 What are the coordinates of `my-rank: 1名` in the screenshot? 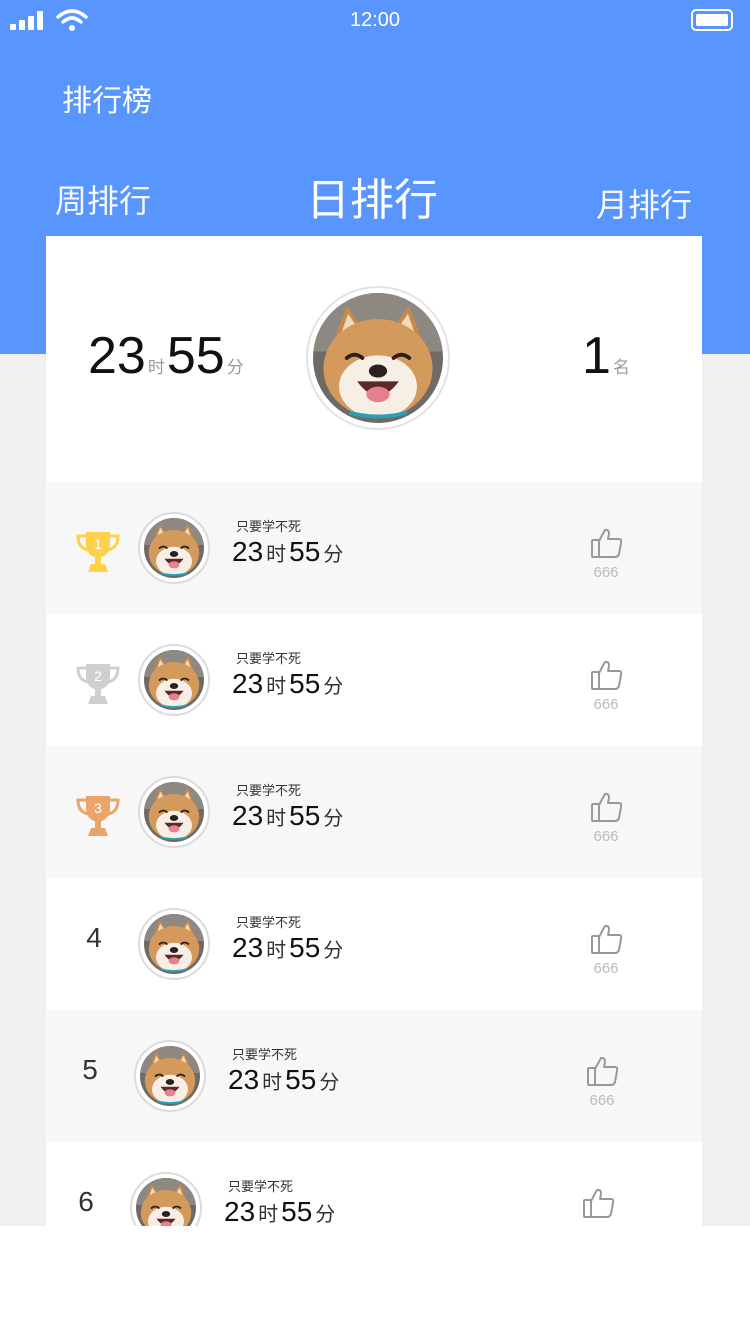 It's located at (607, 356).